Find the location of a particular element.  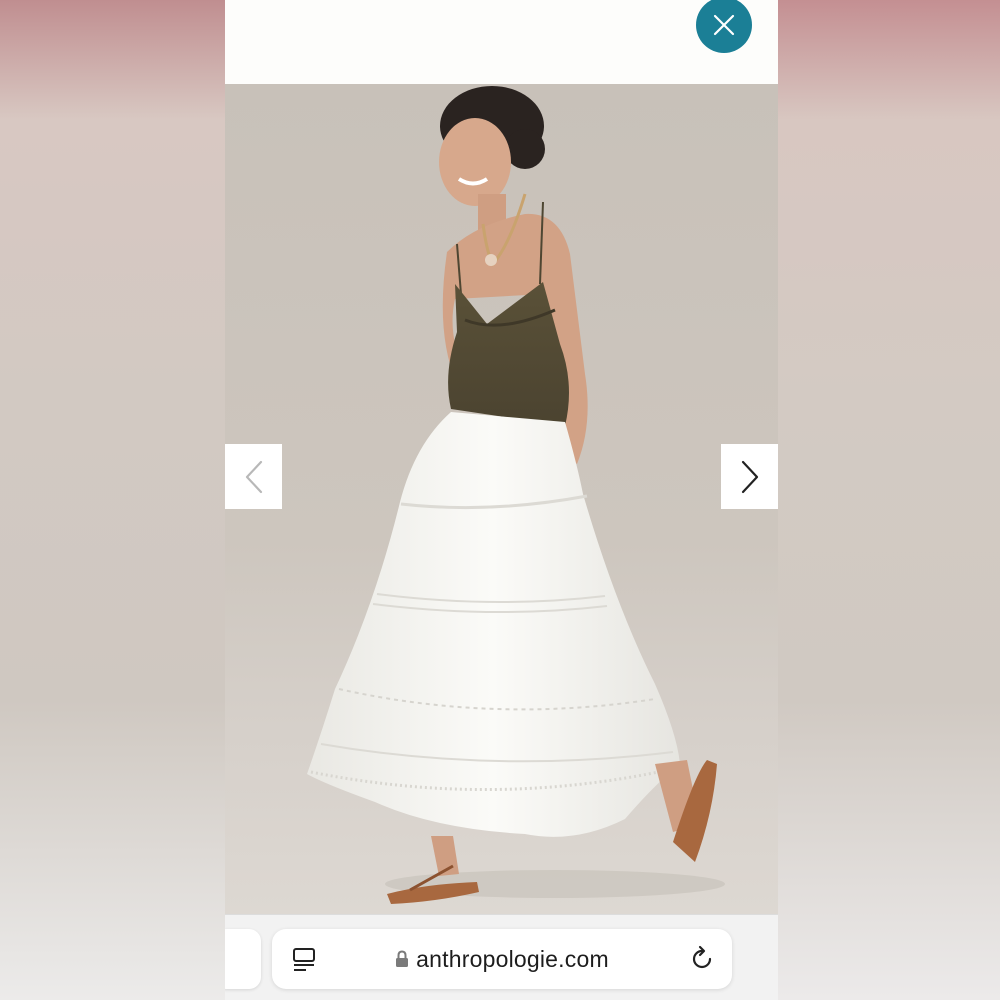

viewer-header is located at coordinates (501, 42).